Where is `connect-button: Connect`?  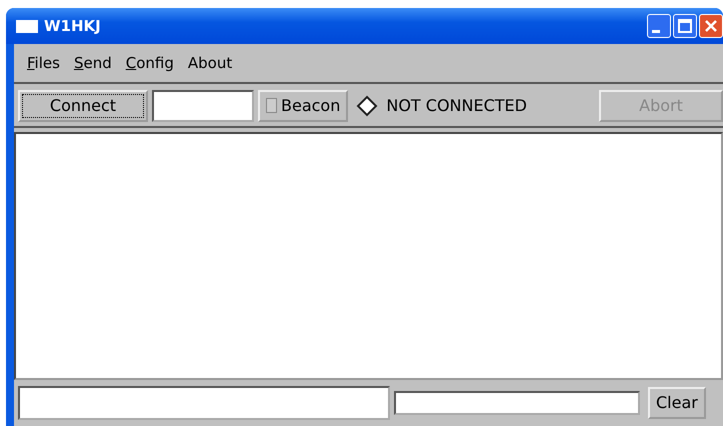 connect-button: Connect is located at coordinates (83, 106).